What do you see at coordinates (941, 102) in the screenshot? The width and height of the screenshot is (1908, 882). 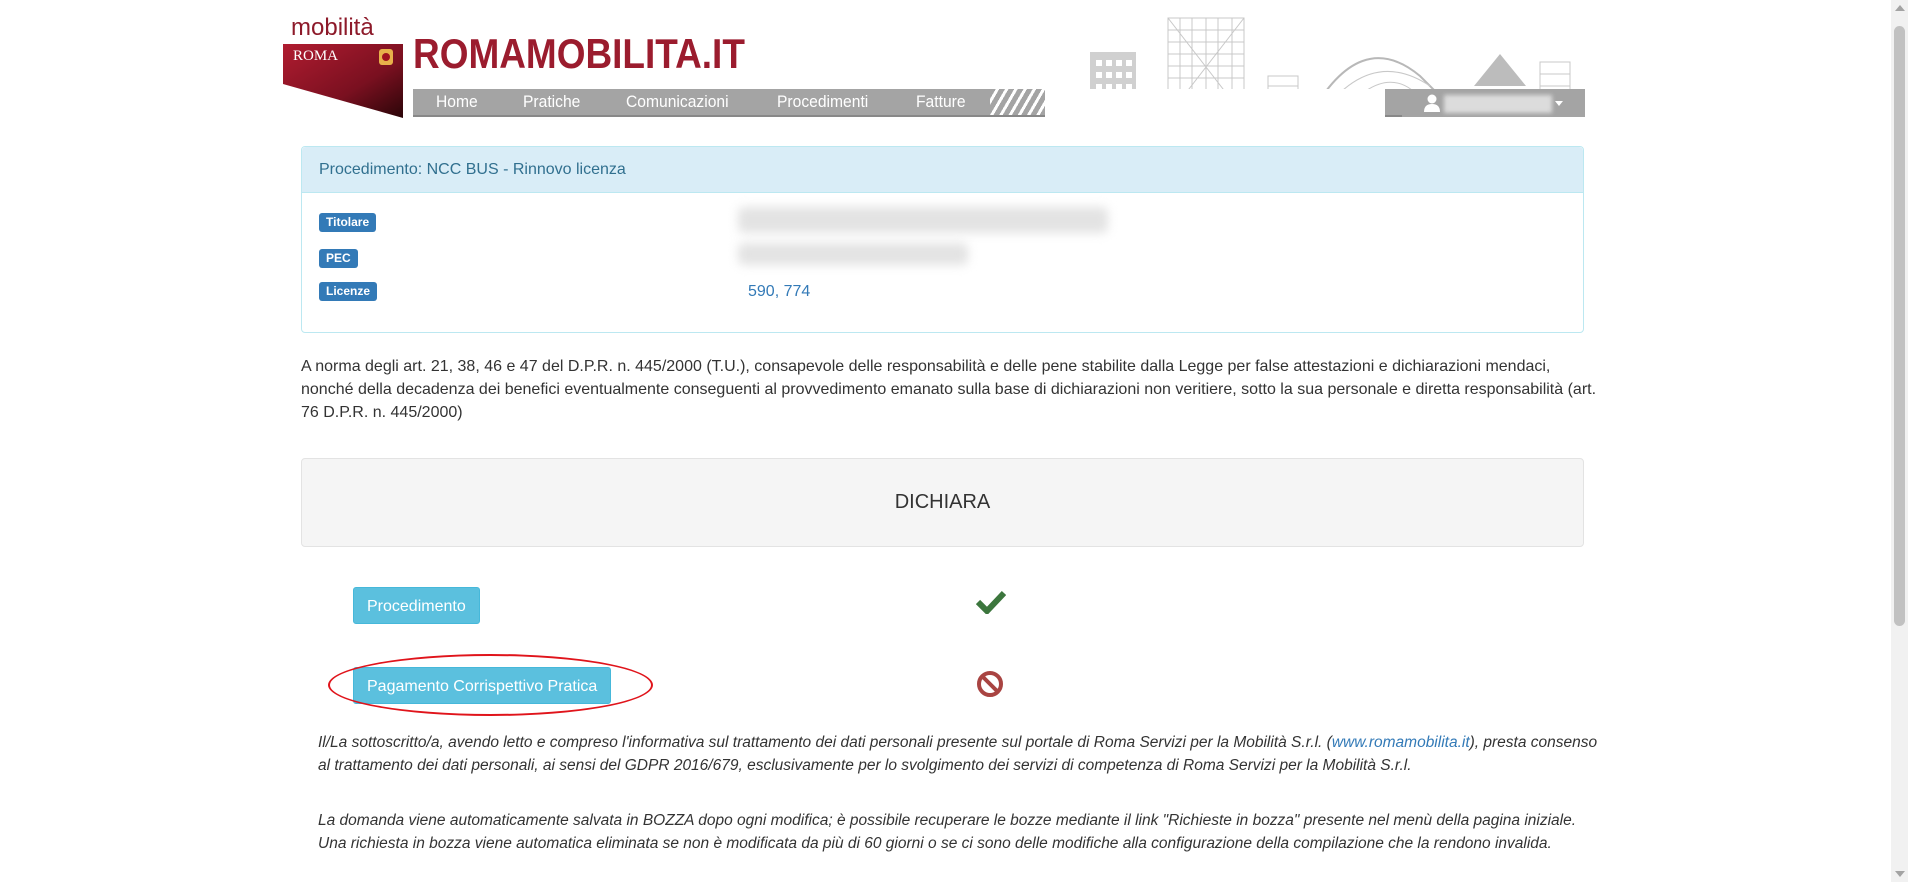 I see `nav-fatture: Fatture` at bounding box center [941, 102].